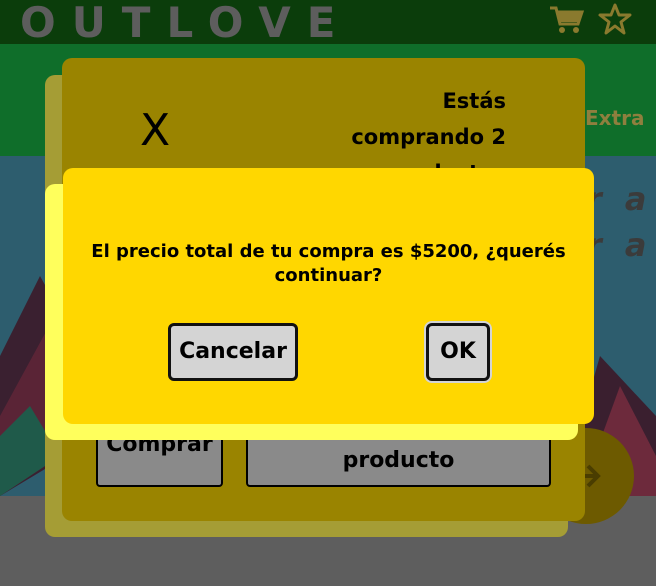 The image size is (656, 586). What do you see at coordinates (155, 130) in the screenshot?
I see `close-button: X` at bounding box center [155, 130].